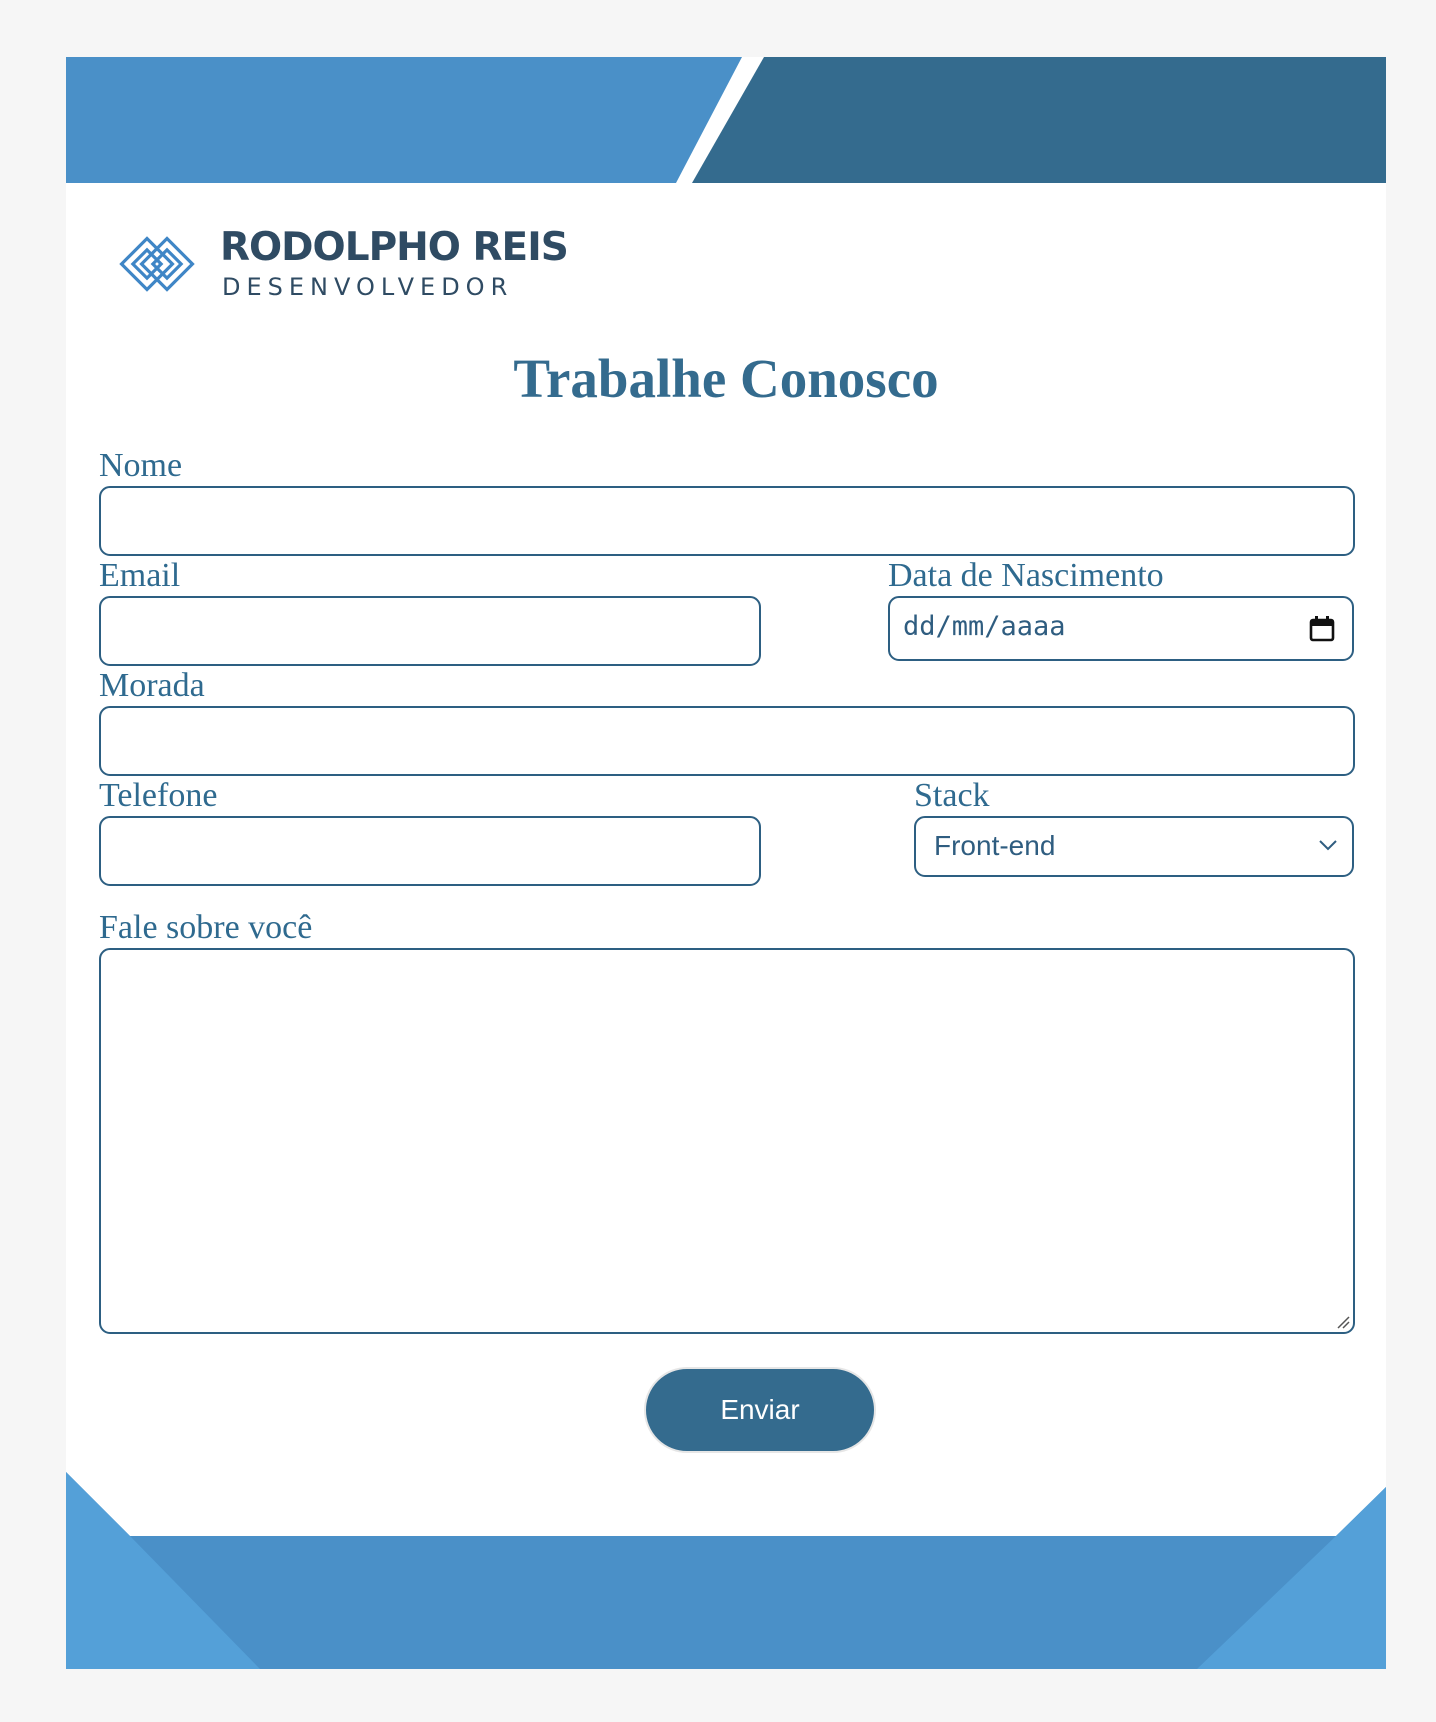 The image size is (1436, 1722). I want to click on resize-handle-icon, so click(1343, 1322).